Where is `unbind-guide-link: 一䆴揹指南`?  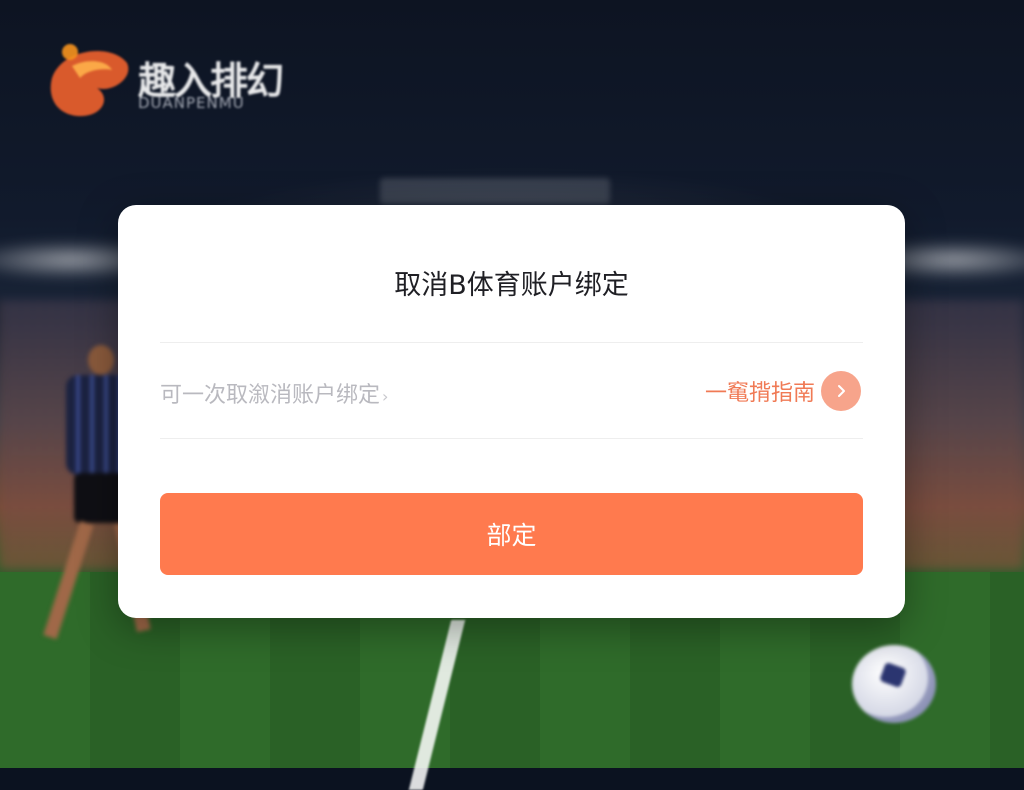
unbind-guide-link: 一䆴揹指南 is located at coordinates (783, 391).